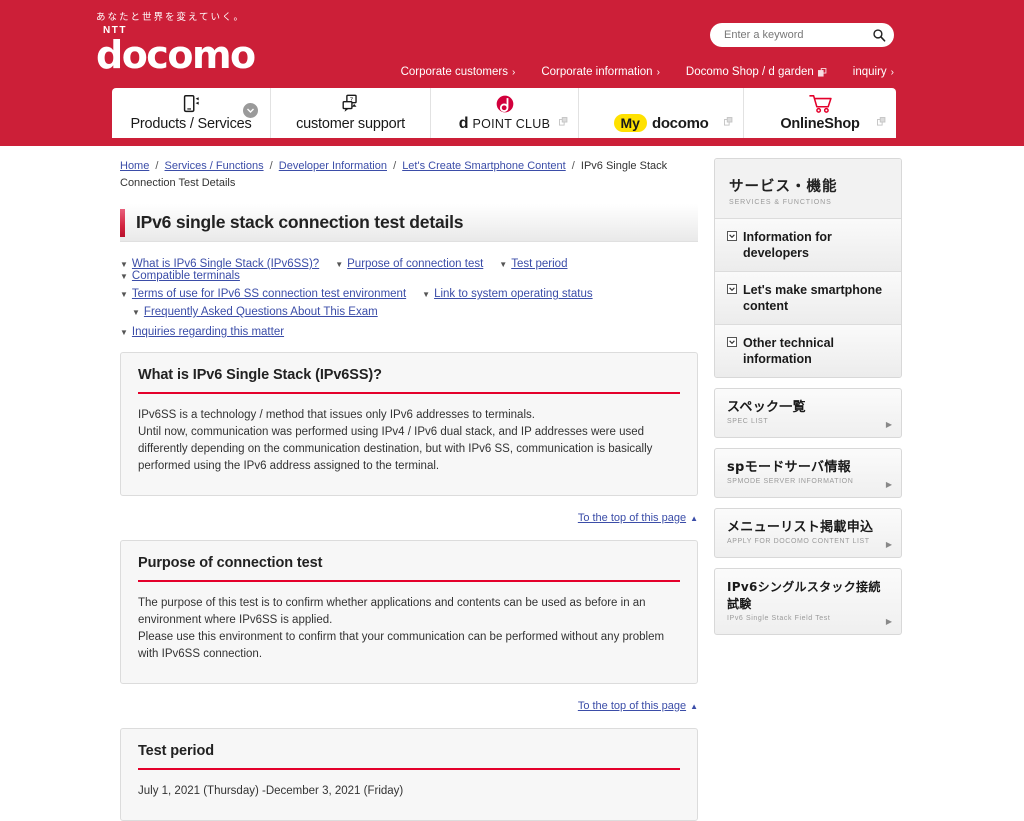 Image resolution: width=1024 pixels, height=821 pixels. Describe the element at coordinates (879, 35) in the screenshot. I see `search-icon` at that location.